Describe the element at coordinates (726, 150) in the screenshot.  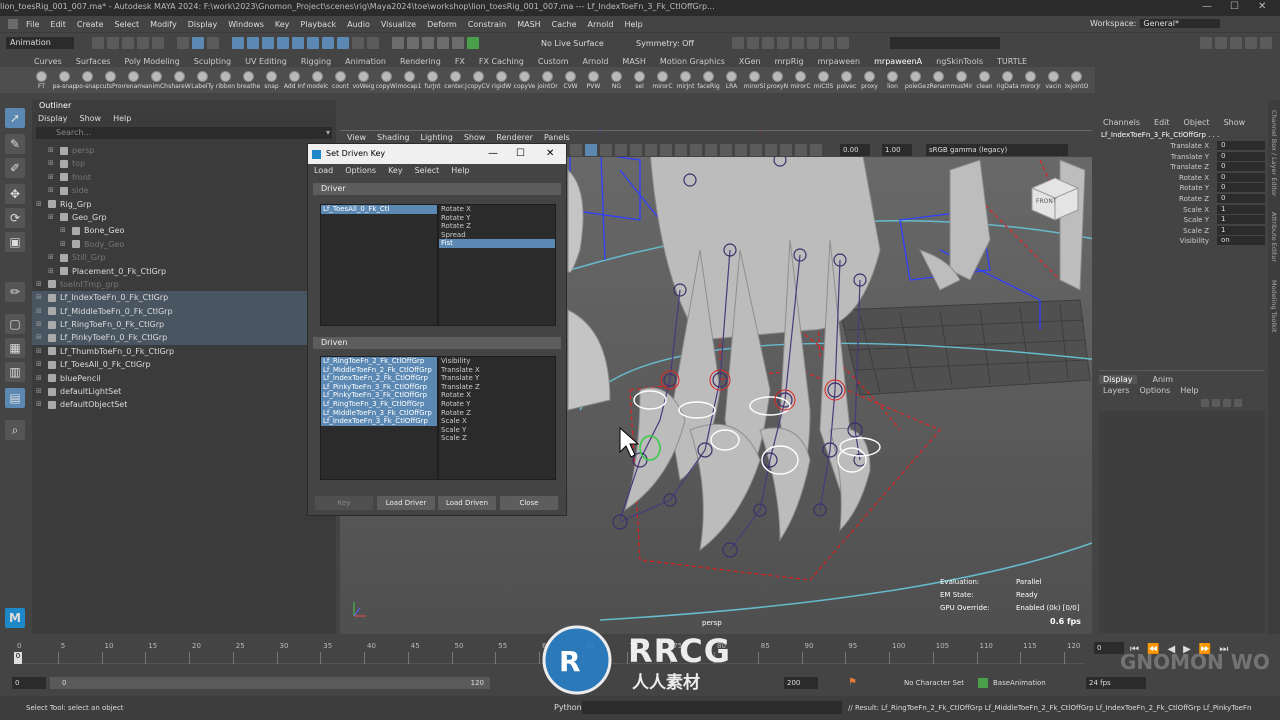
I see `xray-joint-icon` at that location.